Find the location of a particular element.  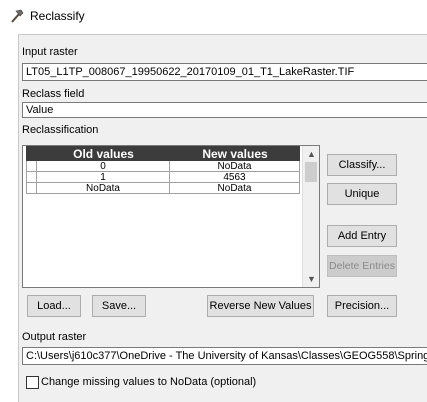

table-row: 0 NoData is located at coordinates (163, 166).